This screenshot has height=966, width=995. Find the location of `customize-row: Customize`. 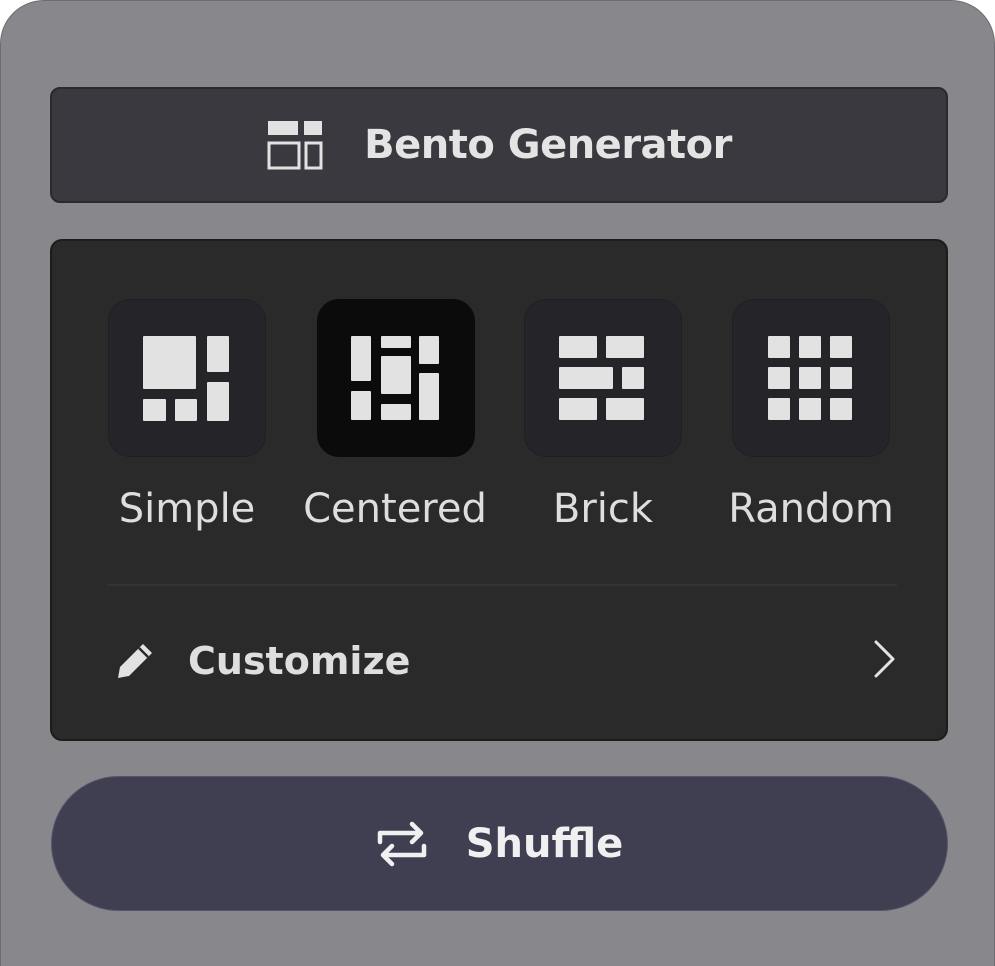

customize-row: Customize is located at coordinates (502, 661).